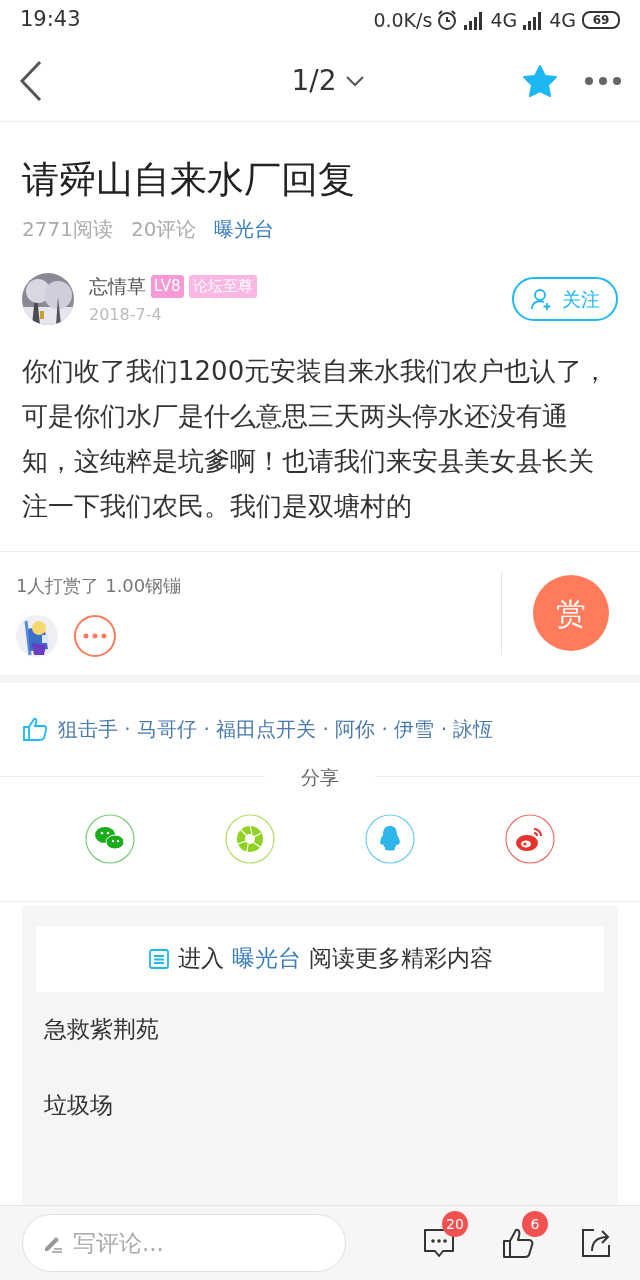 The height and width of the screenshot is (1280, 640). What do you see at coordinates (354, 80) in the screenshot?
I see `caret-icon` at bounding box center [354, 80].